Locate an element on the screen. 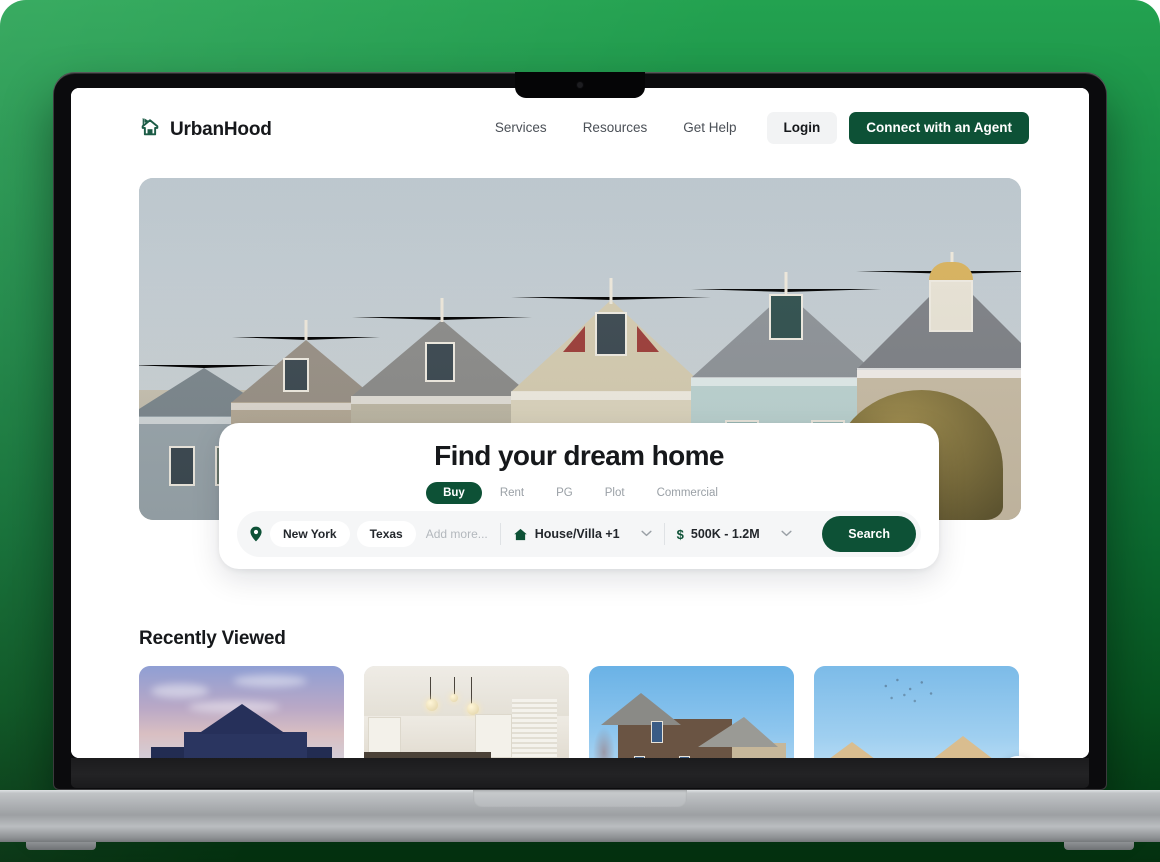 This screenshot has height=862, width=1160. location-chip-new-york: New York is located at coordinates (310, 534).